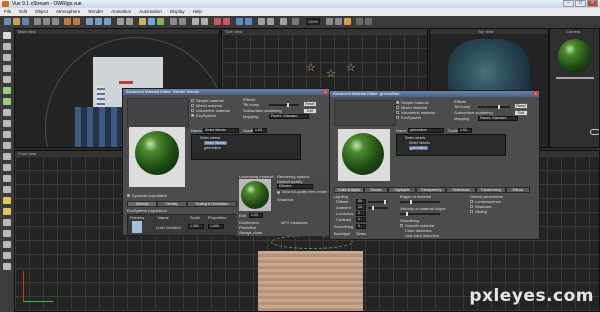 Image resolution: width=600 pixels, height=312 pixels. Describe the element at coordinates (197, 12) in the screenshot. I see `menu-help: Help` at that location.